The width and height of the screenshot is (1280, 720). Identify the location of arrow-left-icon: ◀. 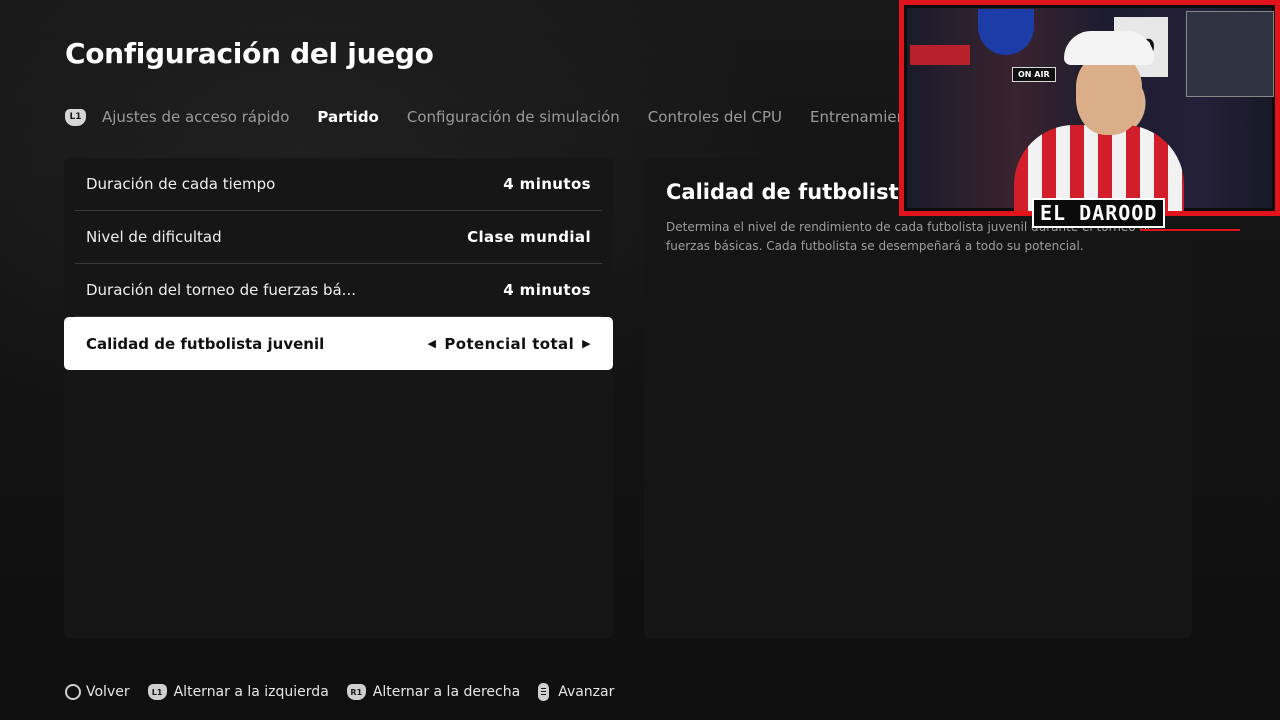
(432, 343).